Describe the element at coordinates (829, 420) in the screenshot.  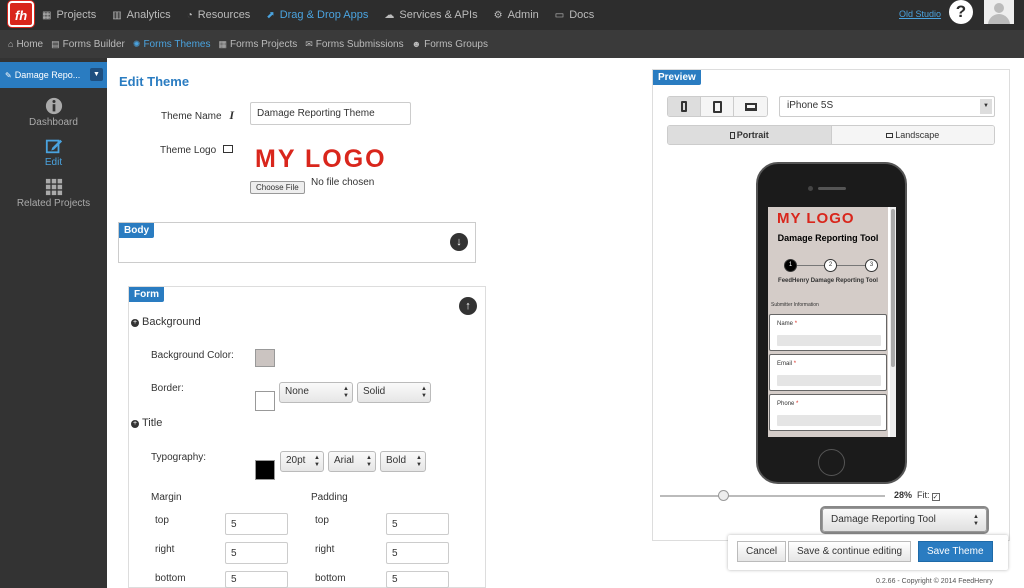
I see `preview-field-input` at that location.